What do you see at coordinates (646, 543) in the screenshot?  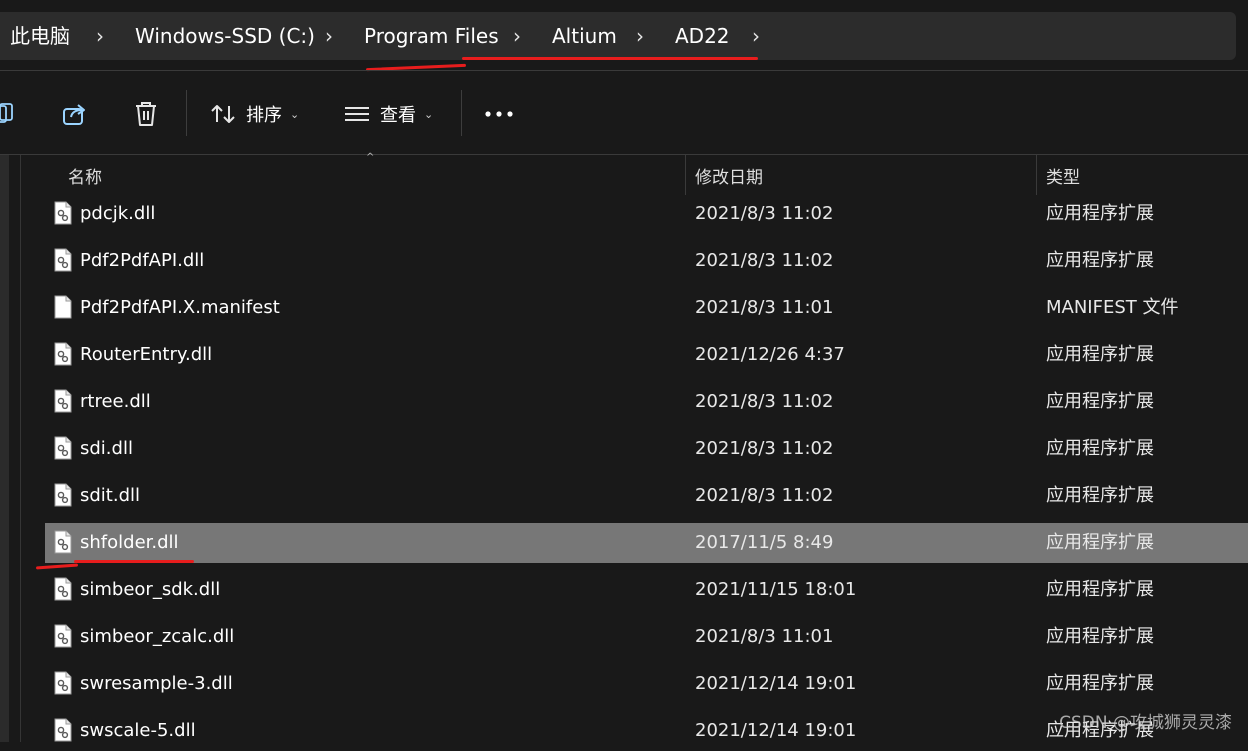 I see `file-row-selected: shfolder.dll 2017/11/5 8:49 应用程序扩展` at bounding box center [646, 543].